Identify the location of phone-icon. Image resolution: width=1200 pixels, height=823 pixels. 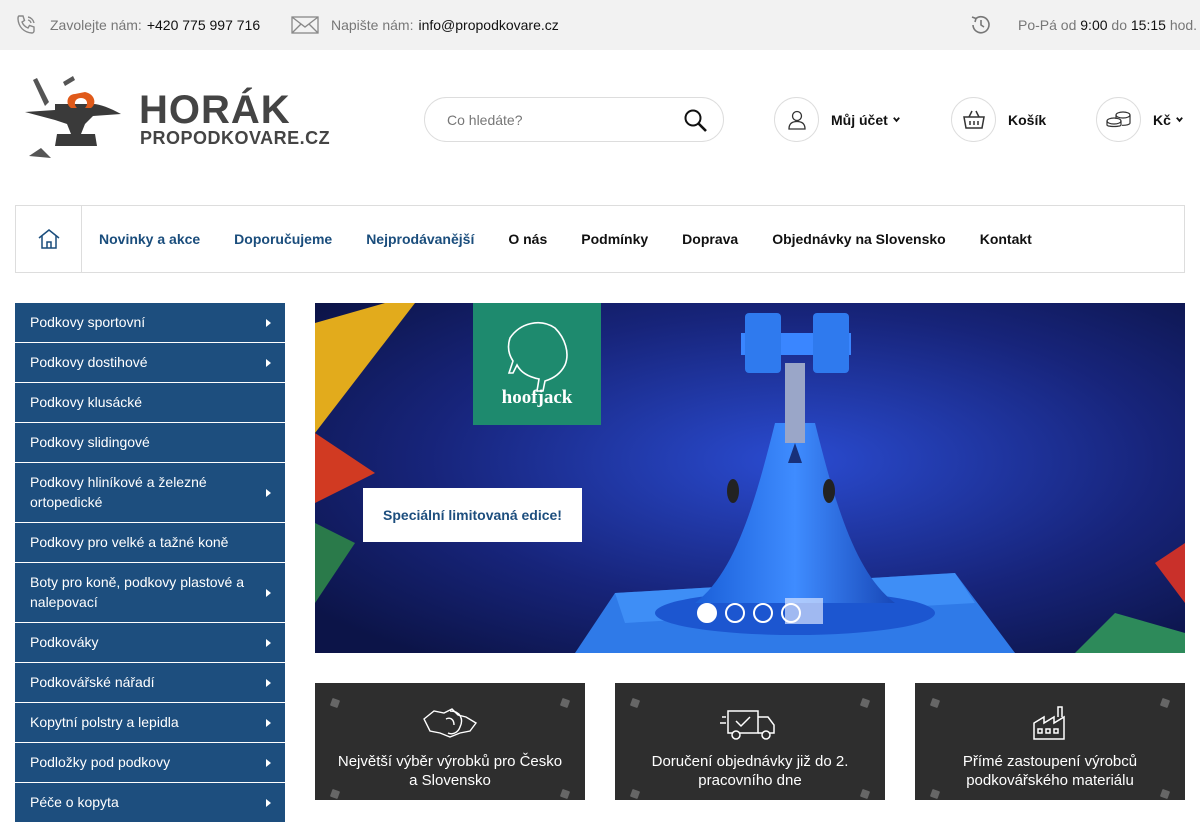
(26, 24).